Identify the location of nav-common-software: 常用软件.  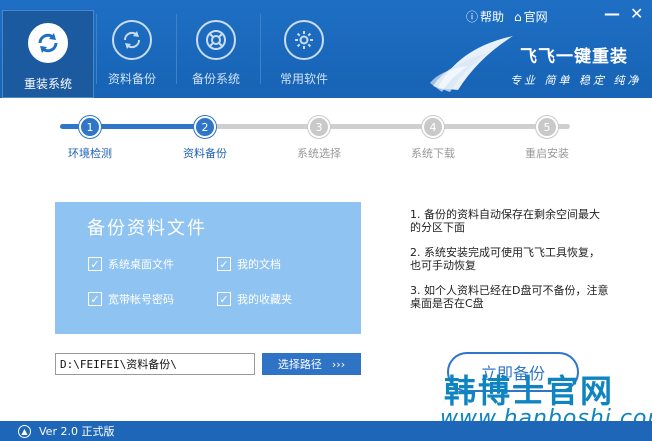
(304, 54).